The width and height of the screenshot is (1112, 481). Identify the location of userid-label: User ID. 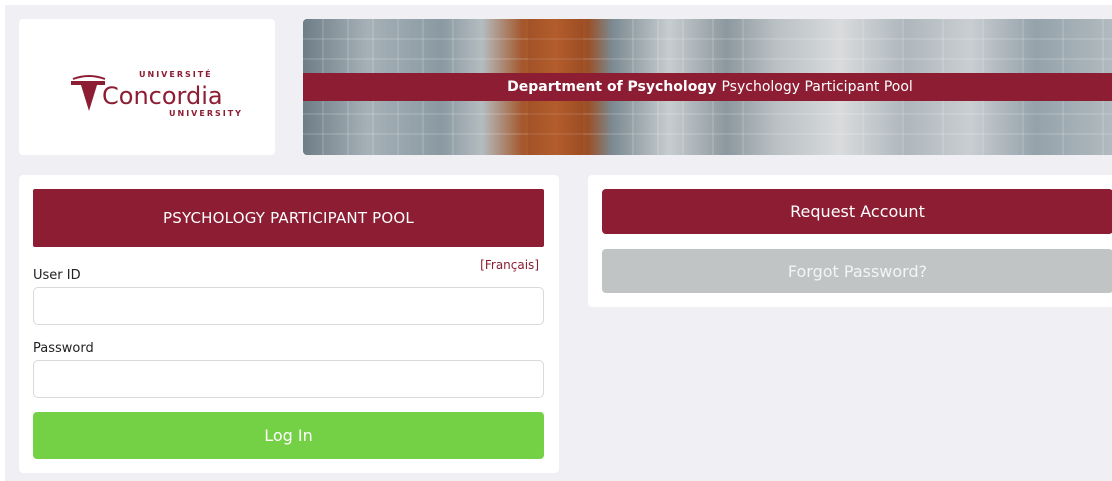
(57, 275).